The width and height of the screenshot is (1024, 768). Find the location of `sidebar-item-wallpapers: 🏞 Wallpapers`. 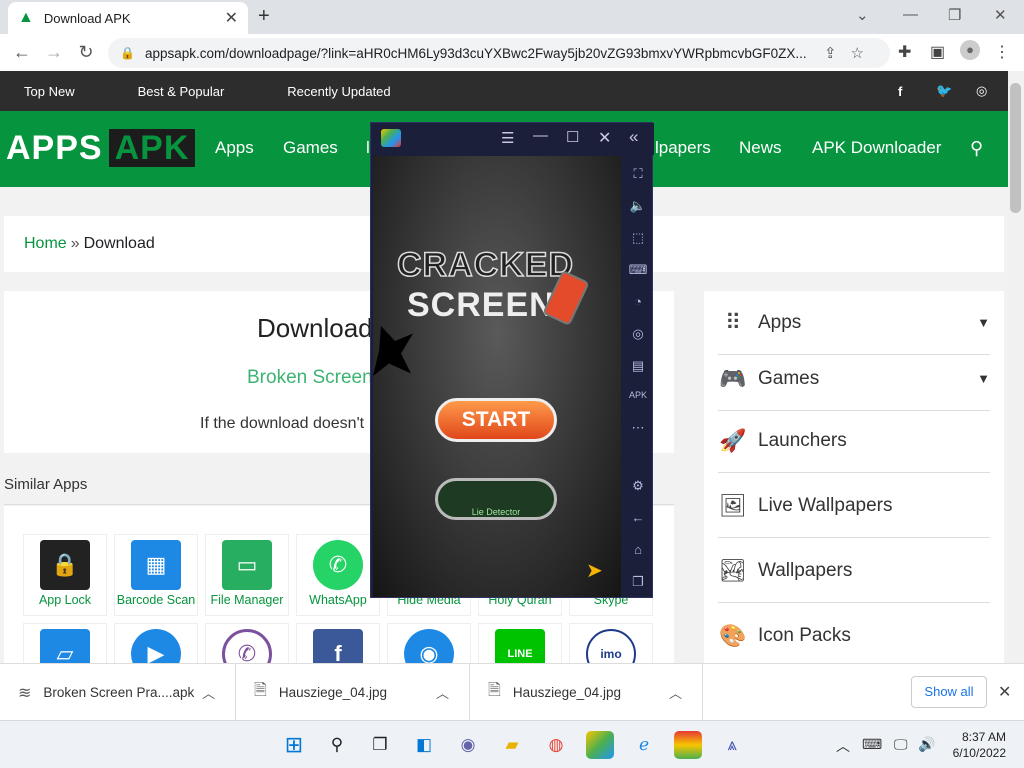

sidebar-item-wallpapers: 🏞 Wallpapers is located at coordinates (854, 571).